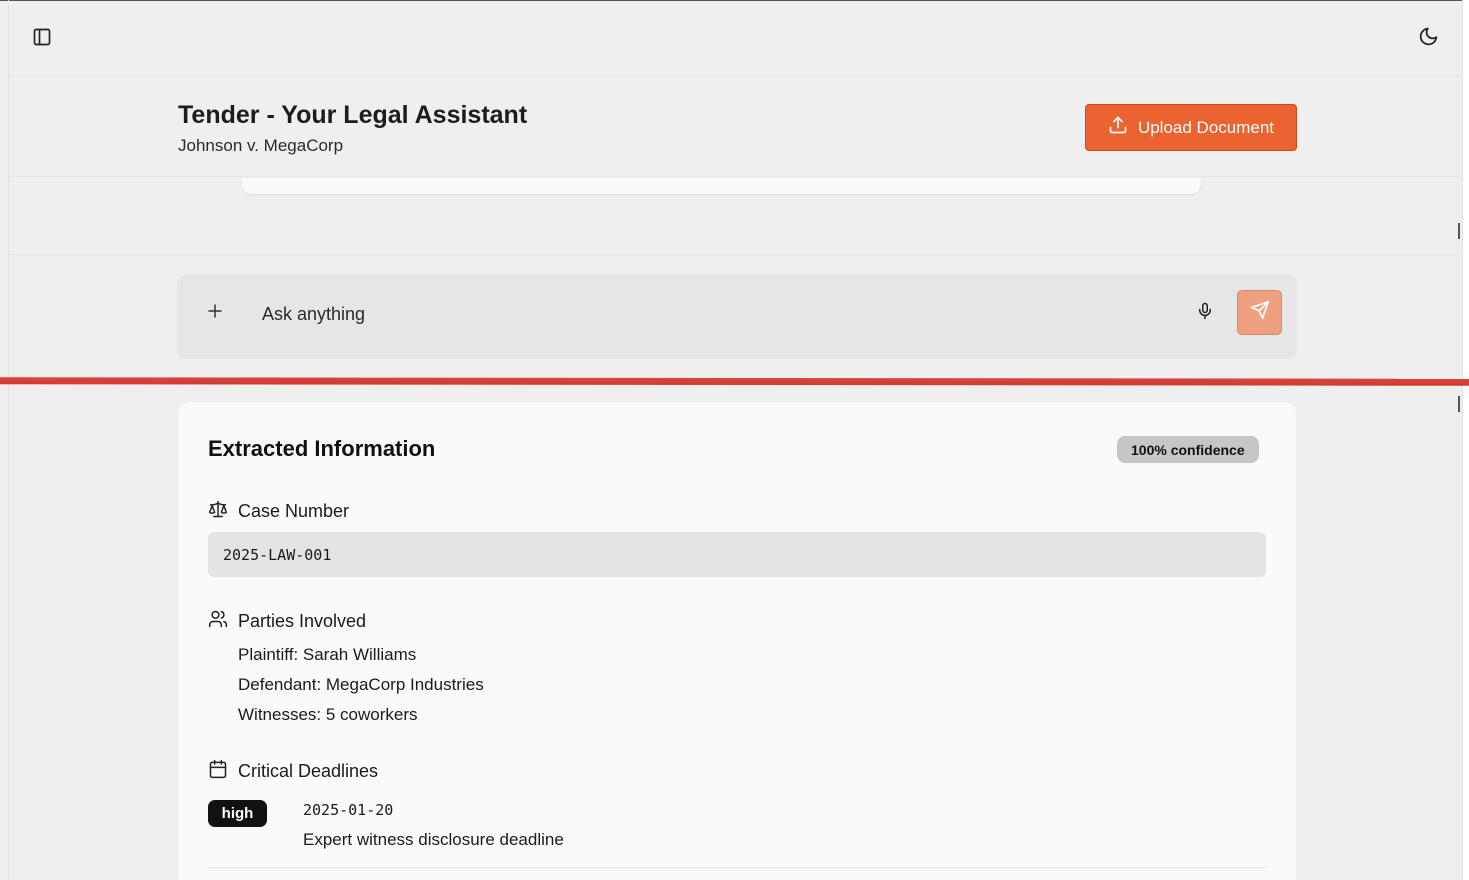  What do you see at coordinates (327, 654) in the screenshot?
I see `party-plaintiff: Plaintiff: Sarah Williams` at bounding box center [327, 654].